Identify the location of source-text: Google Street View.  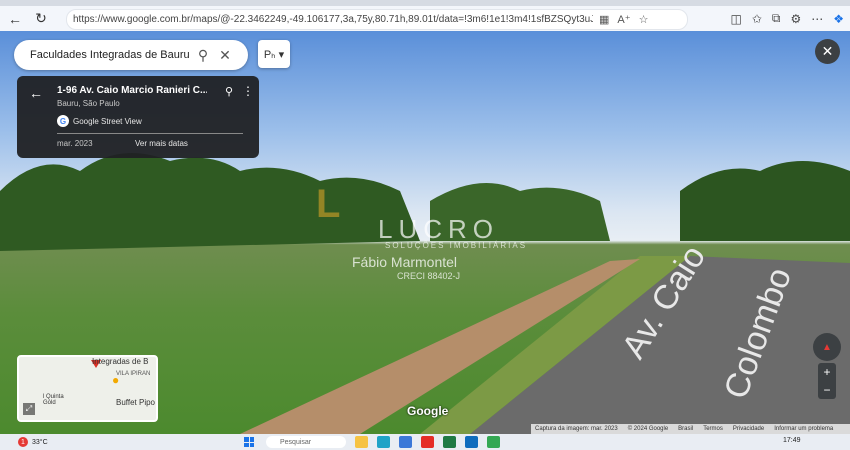
(107, 121).